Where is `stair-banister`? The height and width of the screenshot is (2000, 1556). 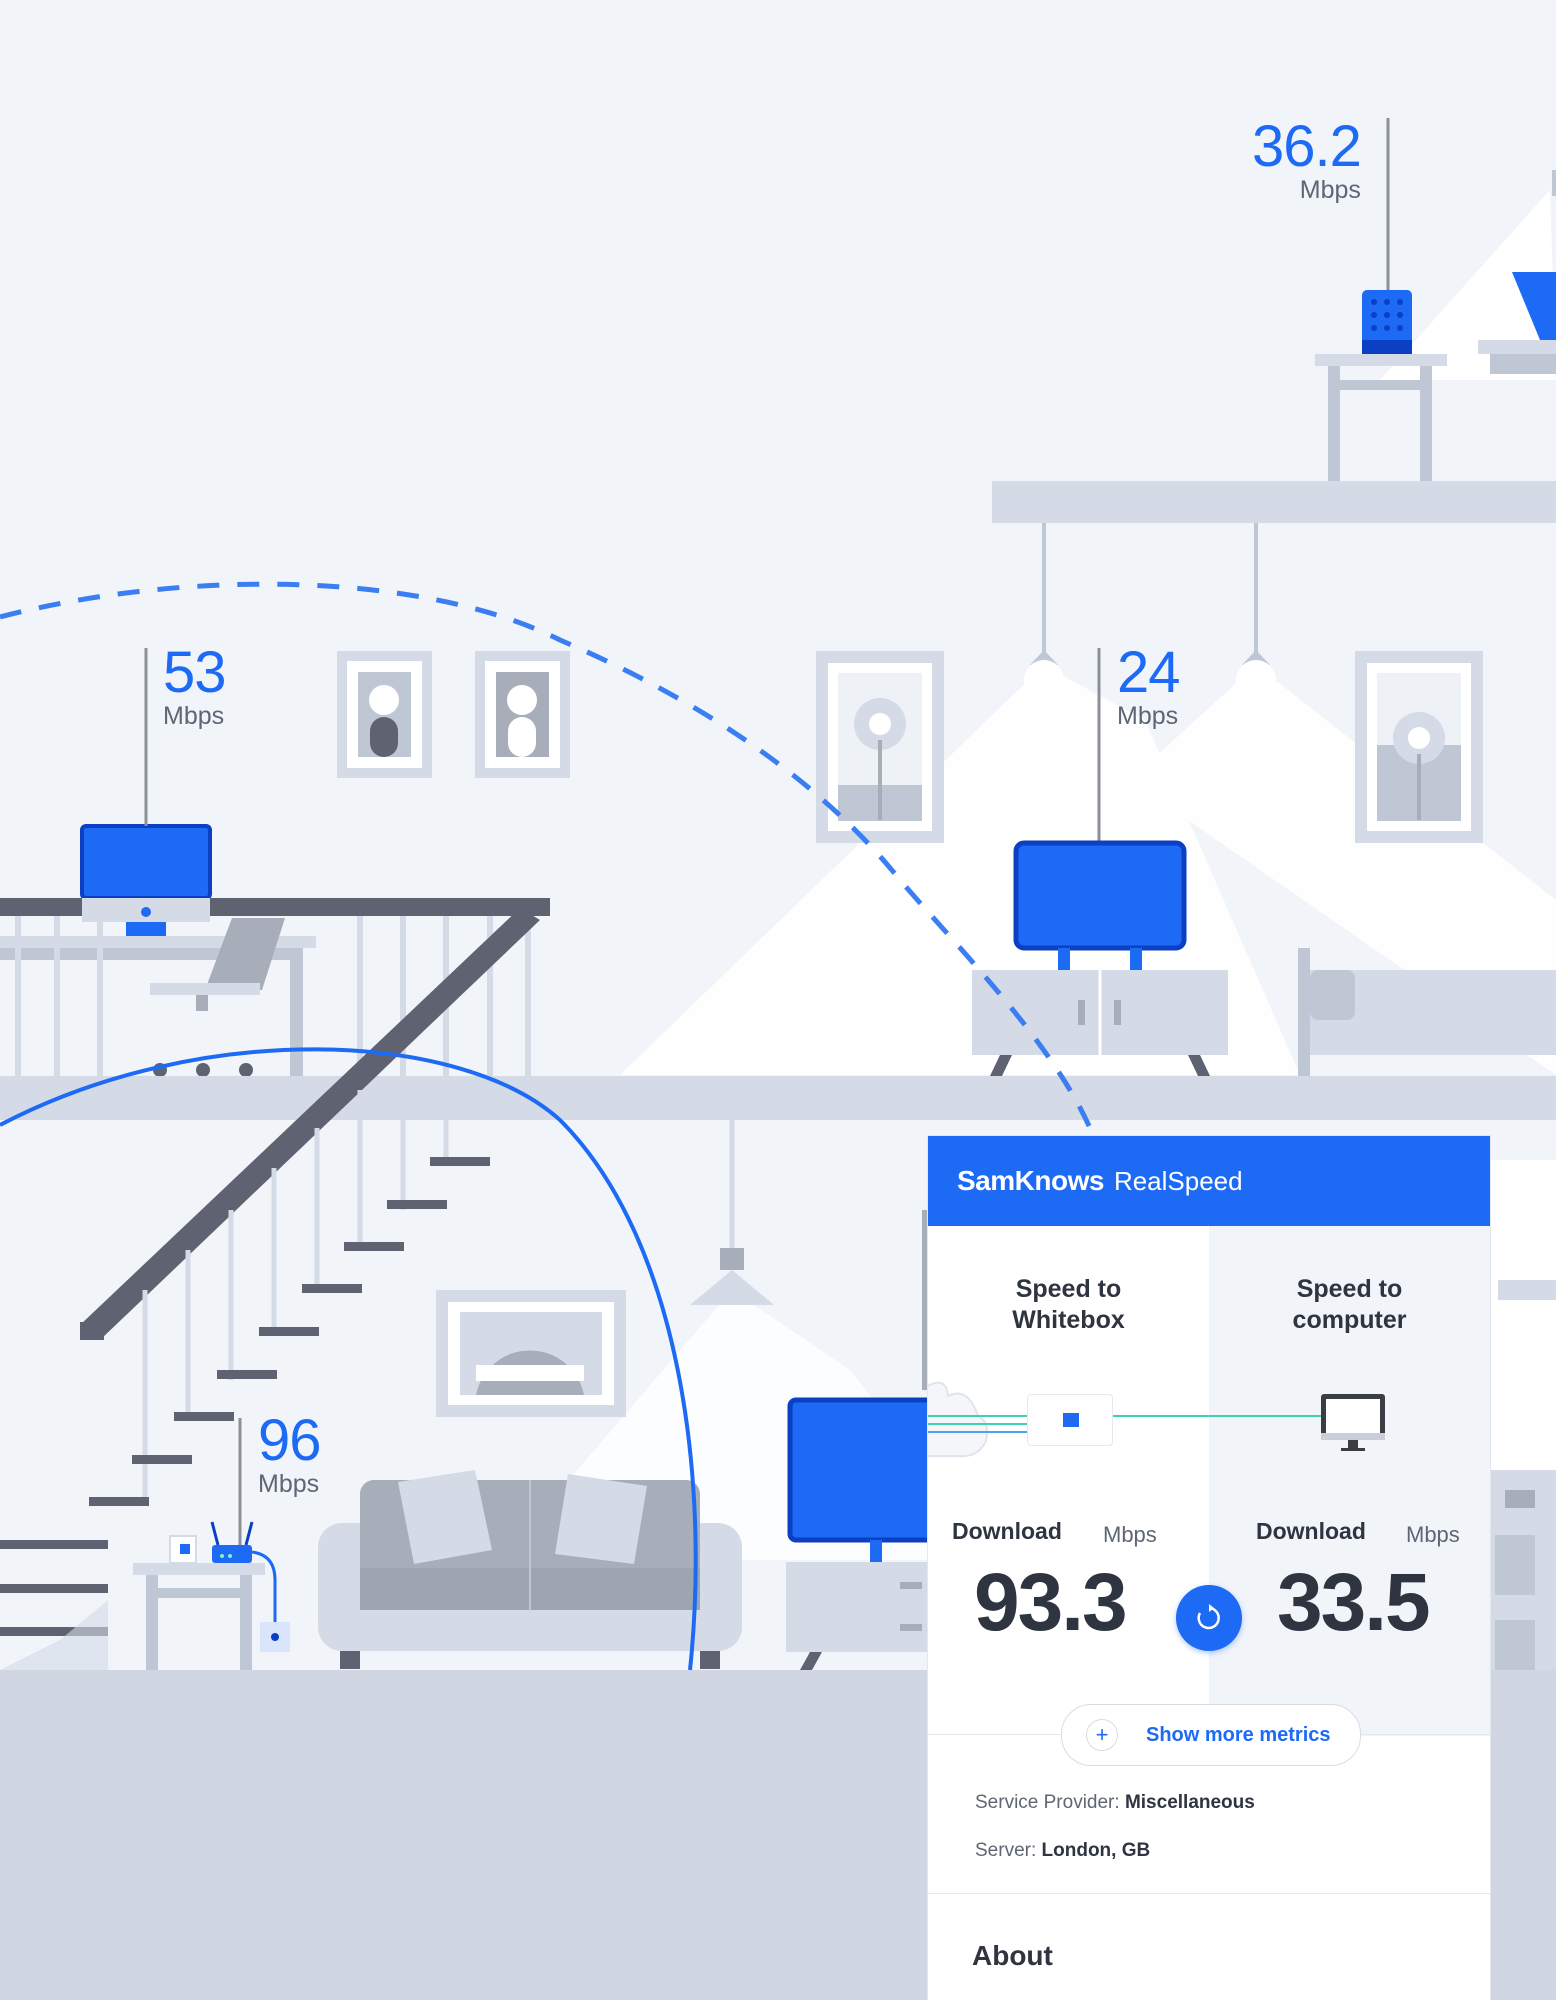
stair-banister is located at coordinates (310, 1124).